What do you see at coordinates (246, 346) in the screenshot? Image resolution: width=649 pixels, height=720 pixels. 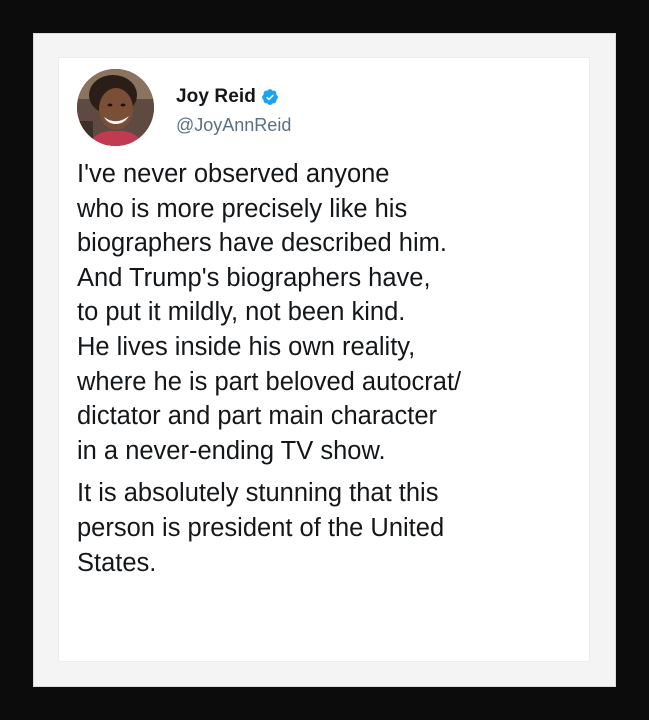 I see `text-line: He lives inside his own reality,` at bounding box center [246, 346].